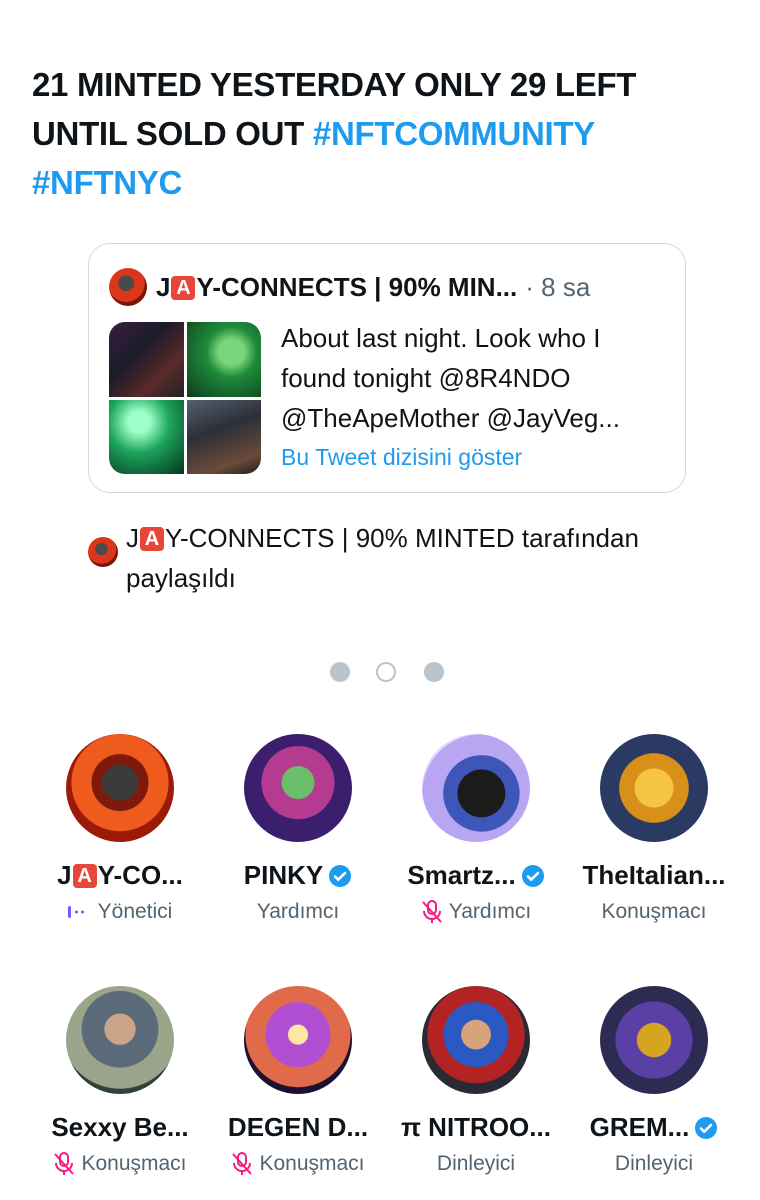 The width and height of the screenshot is (760, 1200). I want to click on show-thread-link: Bu Tweet dizisini göster, so click(401, 457).